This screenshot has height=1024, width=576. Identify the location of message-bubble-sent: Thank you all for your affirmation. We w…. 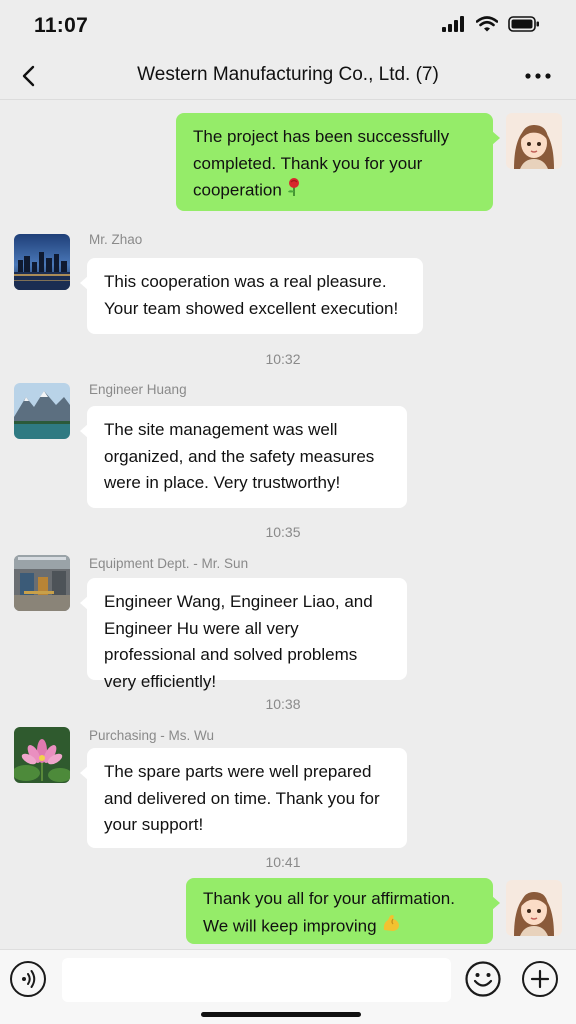
(343, 911).